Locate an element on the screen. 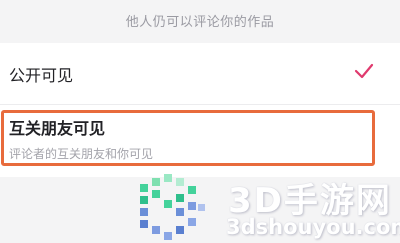 This screenshot has width=400, height=243. watermark-logo-icon is located at coordinates (172, 207).